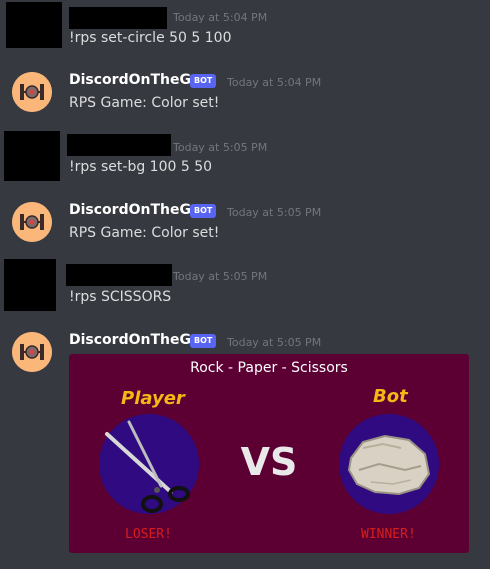 This screenshot has width=490, height=569. What do you see at coordinates (269, 368) in the screenshot?
I see `card-title: Rock - Paper - Scissors` at bounding box center [269, 368].